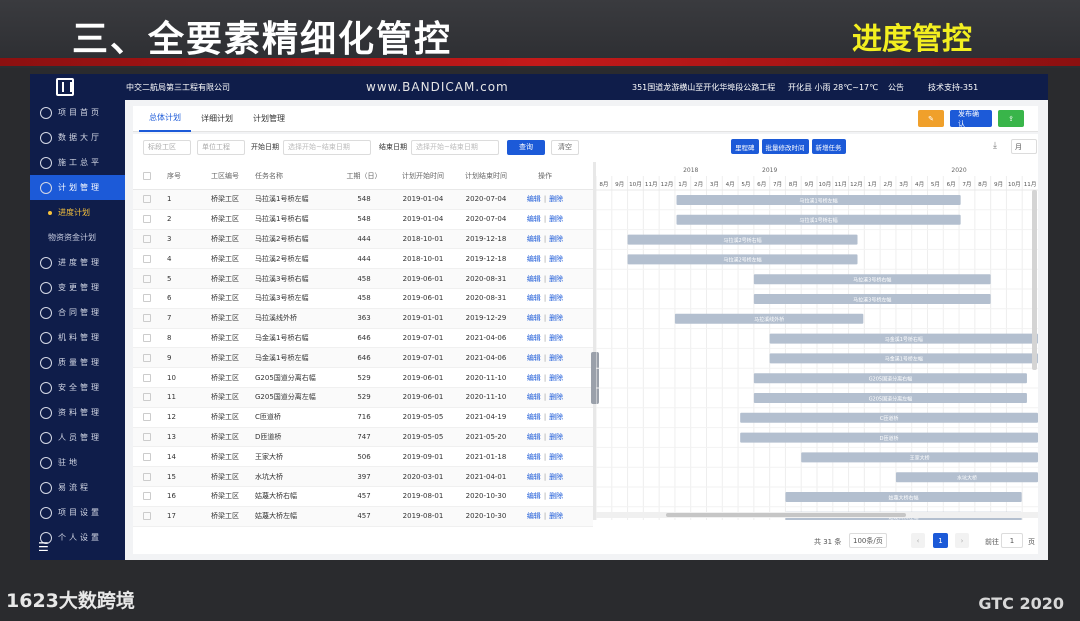  I want to click on page-size-select: 100条/页, so click(868, 540).